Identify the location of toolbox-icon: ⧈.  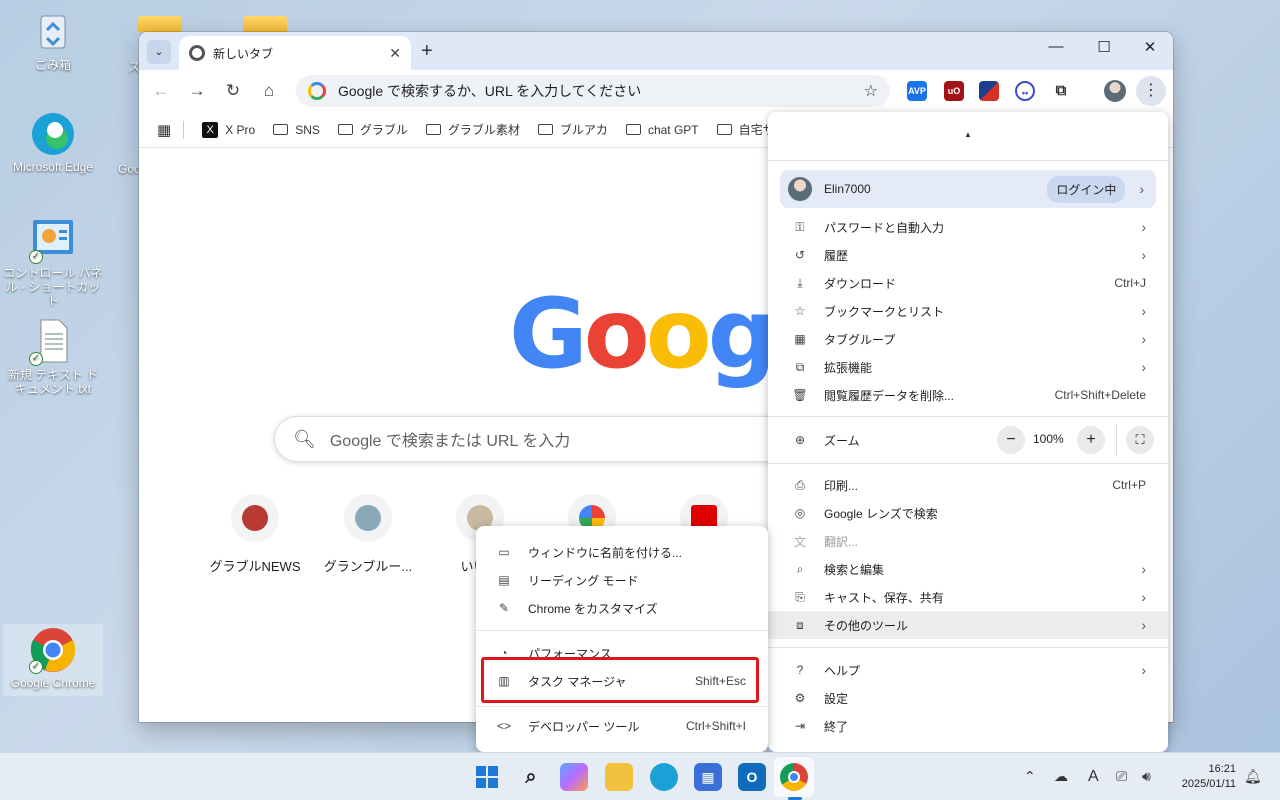
(800, 624).